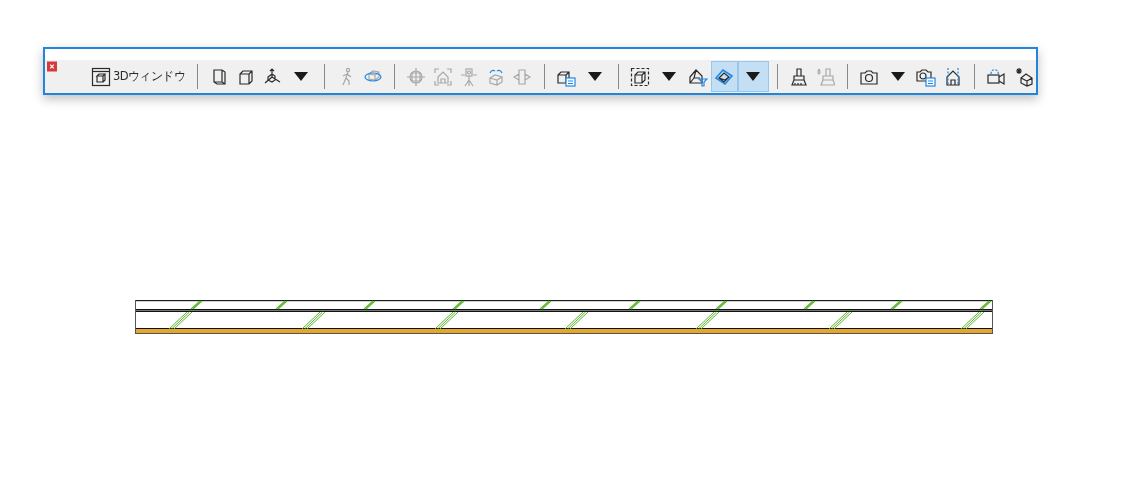  What do you see at coordinates (52, 66) in the screenshot?
I see `close-icon` at bounding box center [52, 66].